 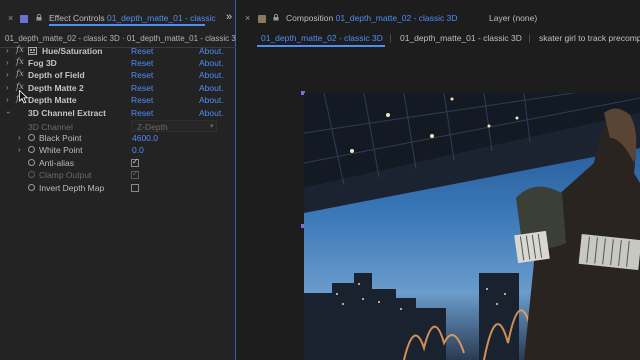 What do you see at coordinates (65, 175) in the screenshot?
I see `property-label: Clamp Output` at bounding box center [65, 175].